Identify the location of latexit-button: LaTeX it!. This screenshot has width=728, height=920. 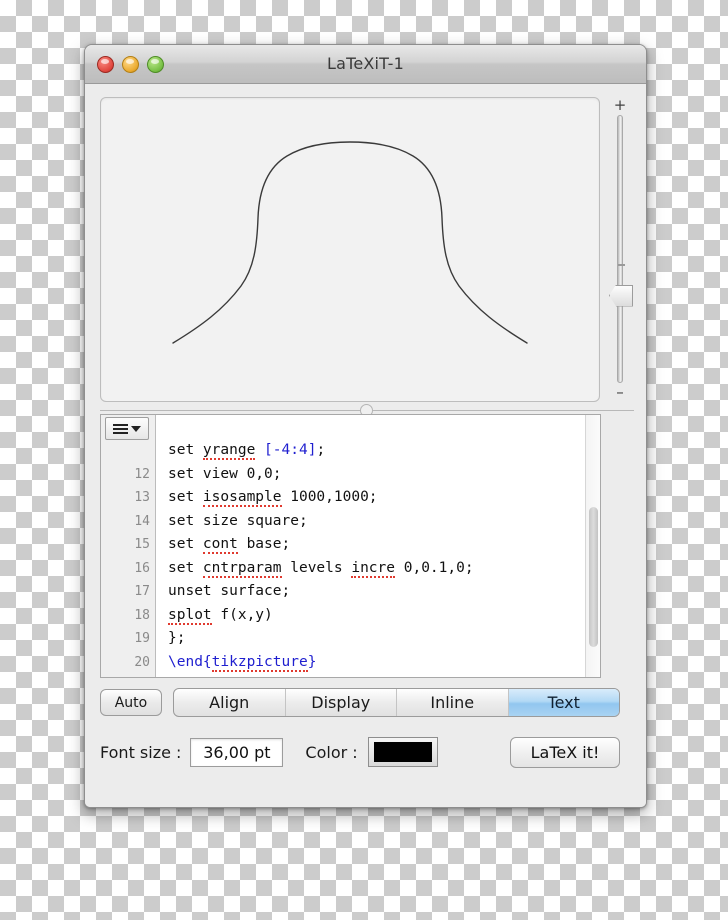
(565, 752).